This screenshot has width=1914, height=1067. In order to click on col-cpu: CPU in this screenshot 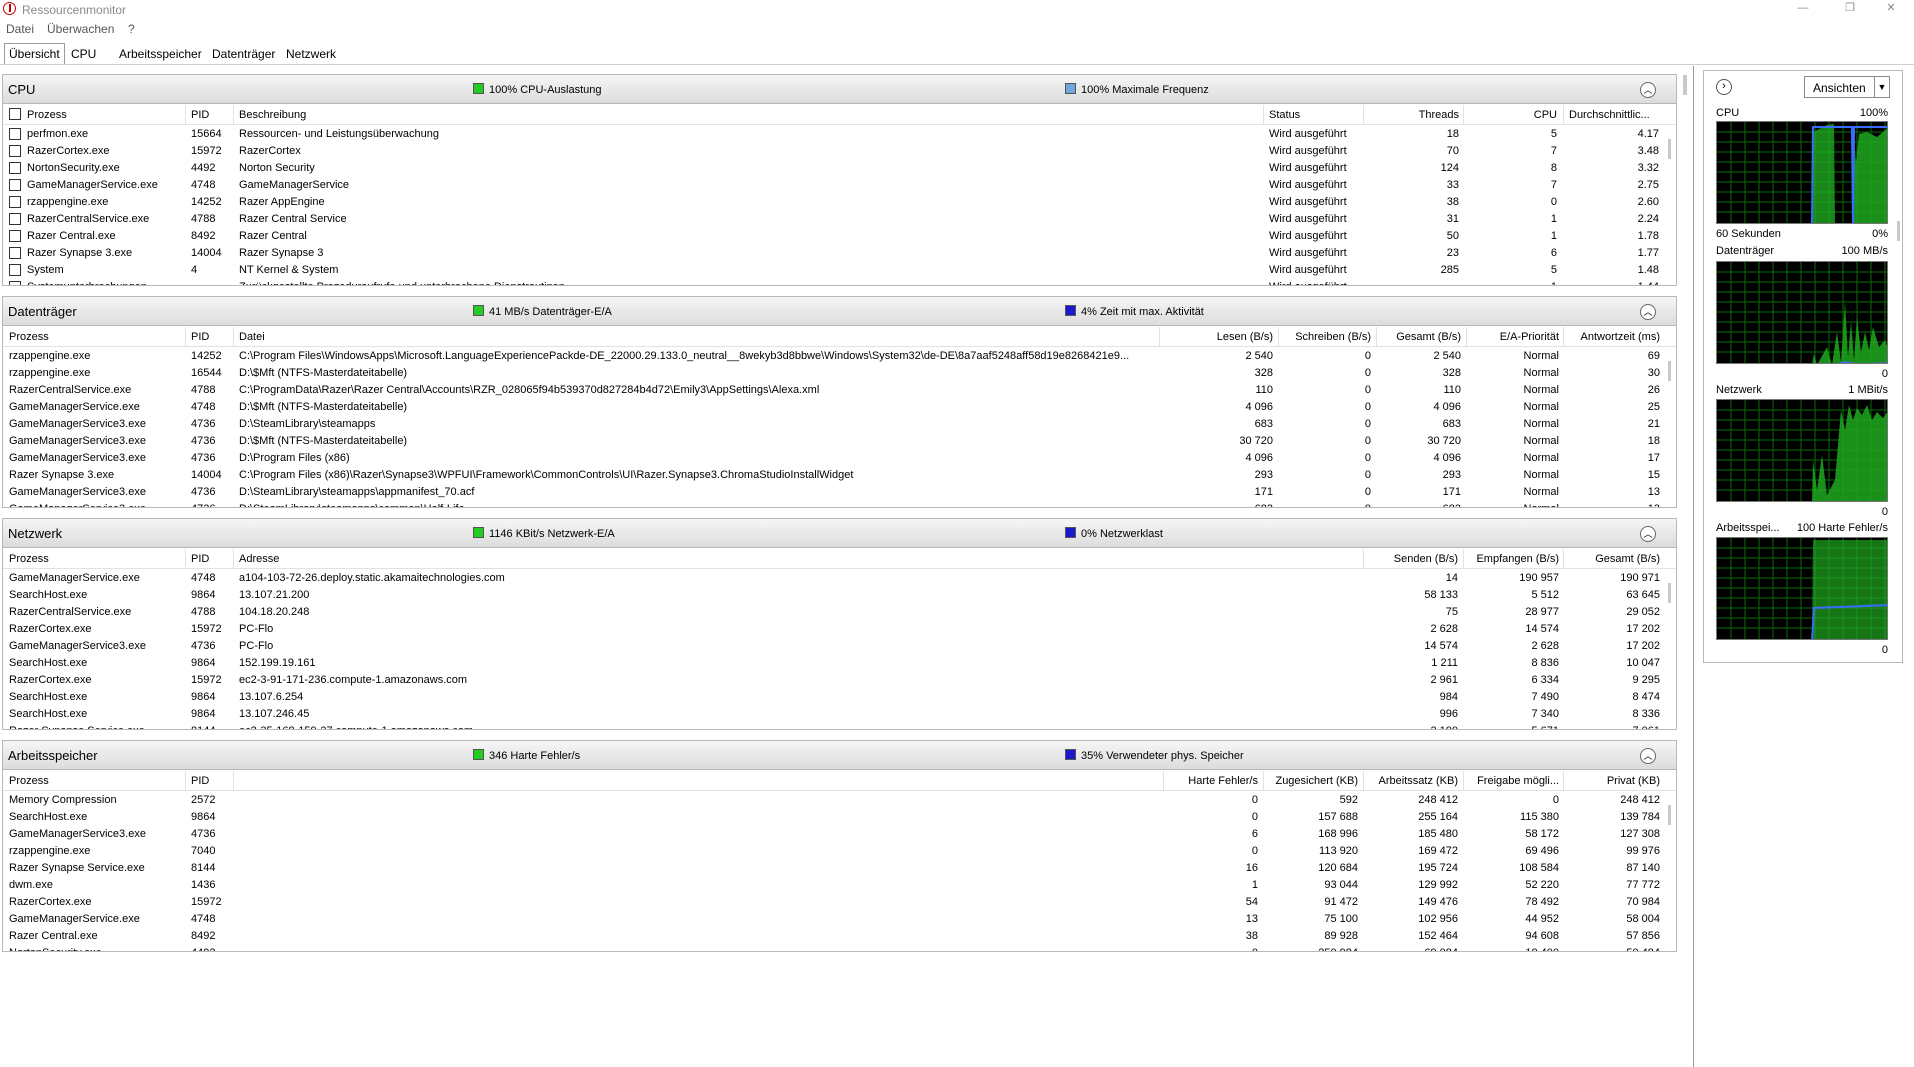, I will do `click(1513, 115)`.